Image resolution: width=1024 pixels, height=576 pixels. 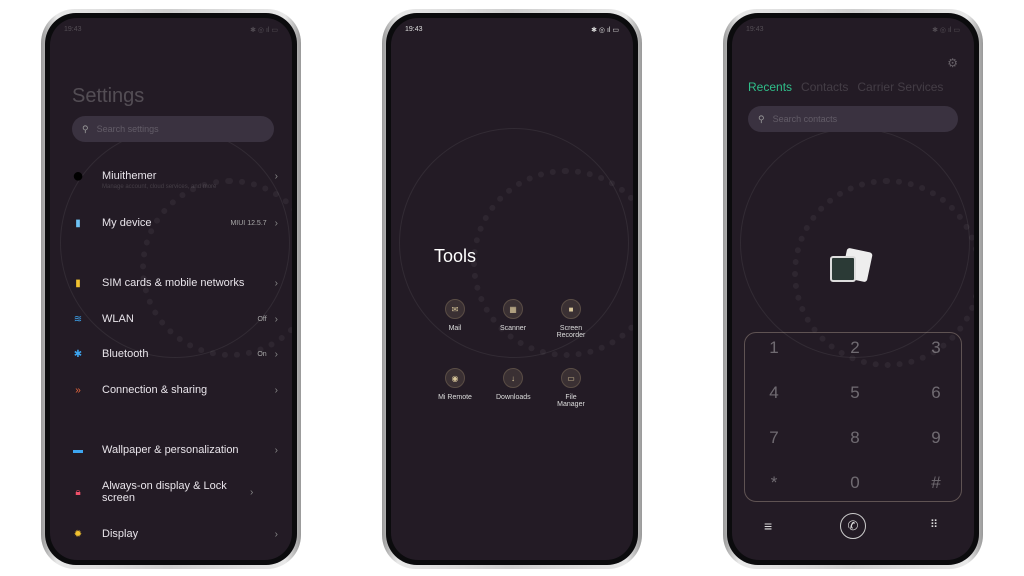 I want to click on app-remote: ◉ Mi Remote, so click(x=455, y=384).